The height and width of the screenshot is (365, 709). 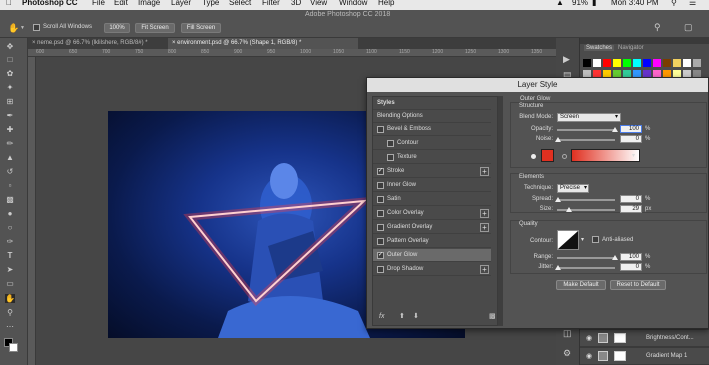 I want to click on spotlight-icon: ⚲, so click(x=674, y=4).